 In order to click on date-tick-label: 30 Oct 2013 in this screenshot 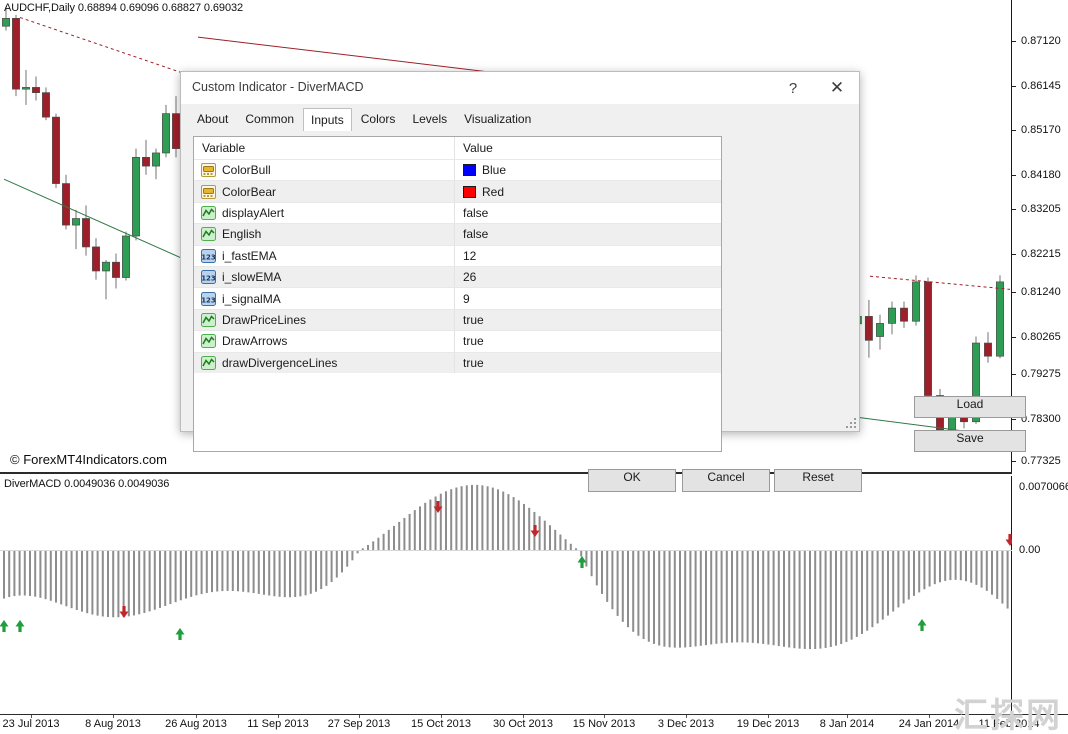, I will do `click(523, 724)`.